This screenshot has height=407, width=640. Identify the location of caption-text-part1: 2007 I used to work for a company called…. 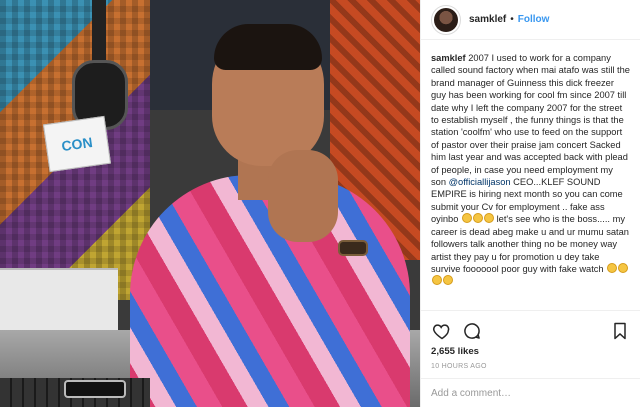
(530, 120).